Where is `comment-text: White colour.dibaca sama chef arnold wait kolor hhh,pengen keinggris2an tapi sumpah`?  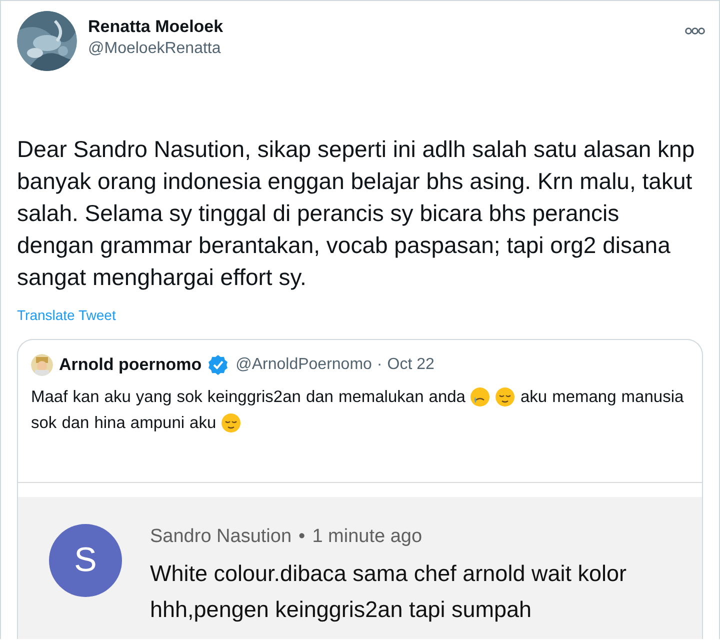
comment-text: White colour.dibaca sama chef arnold wait kolor hhh,pengen keinggris2an tapi sumpah is located at coordinates (389, 592).